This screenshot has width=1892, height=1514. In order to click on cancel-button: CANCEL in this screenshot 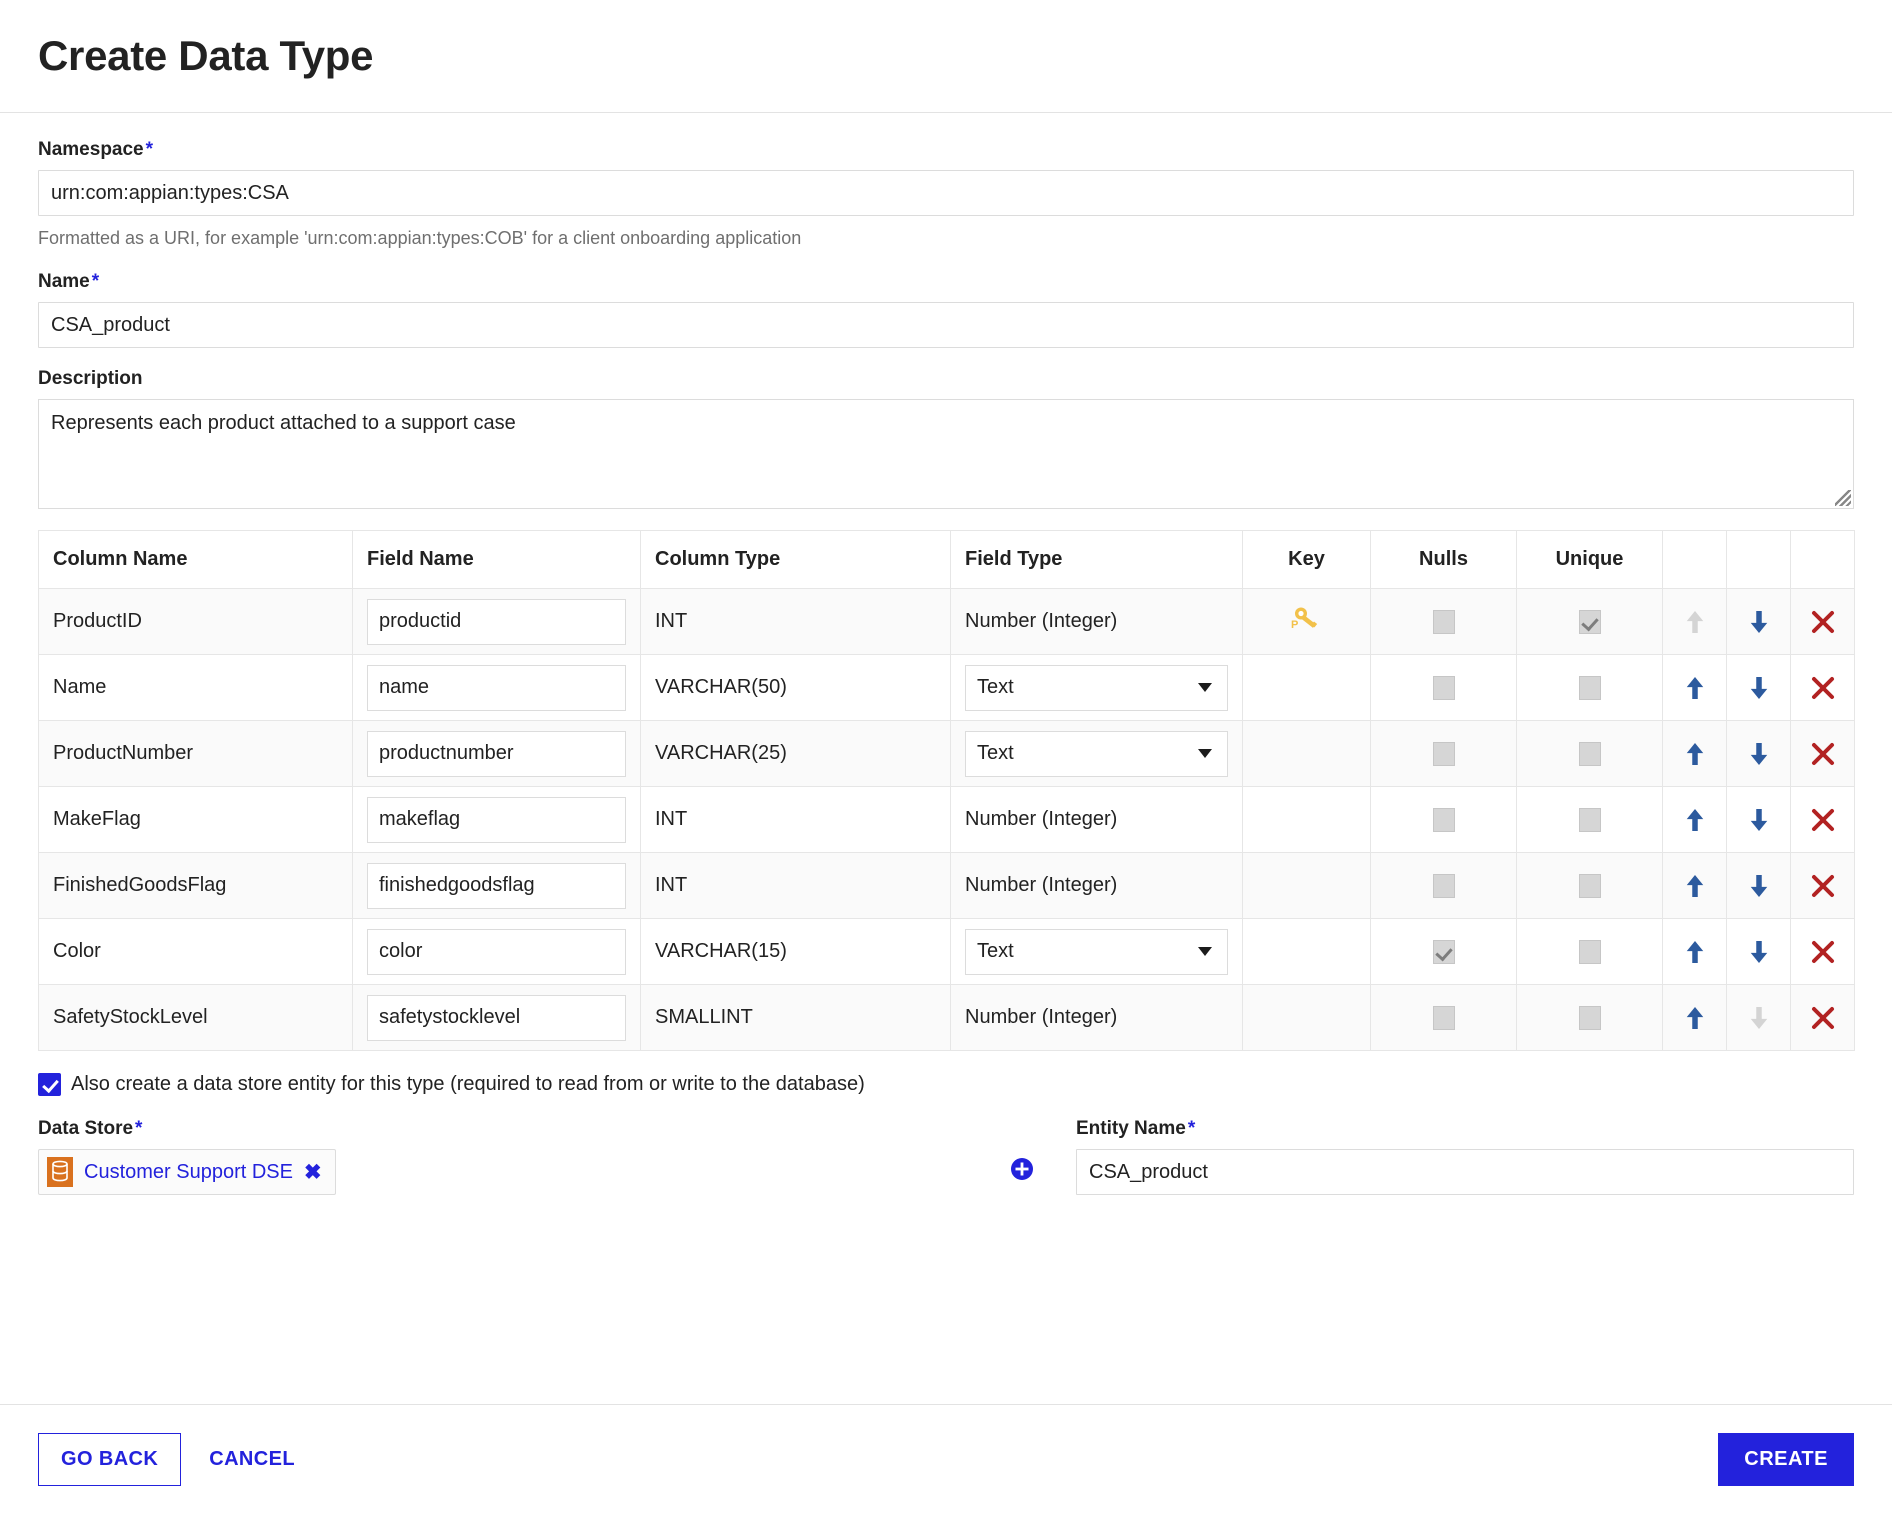, I will do `click(252, 1459)`.